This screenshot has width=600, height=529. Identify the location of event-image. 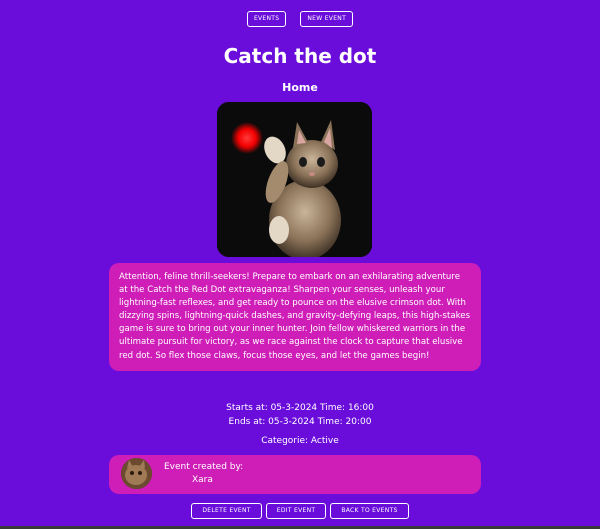
(294, 179).